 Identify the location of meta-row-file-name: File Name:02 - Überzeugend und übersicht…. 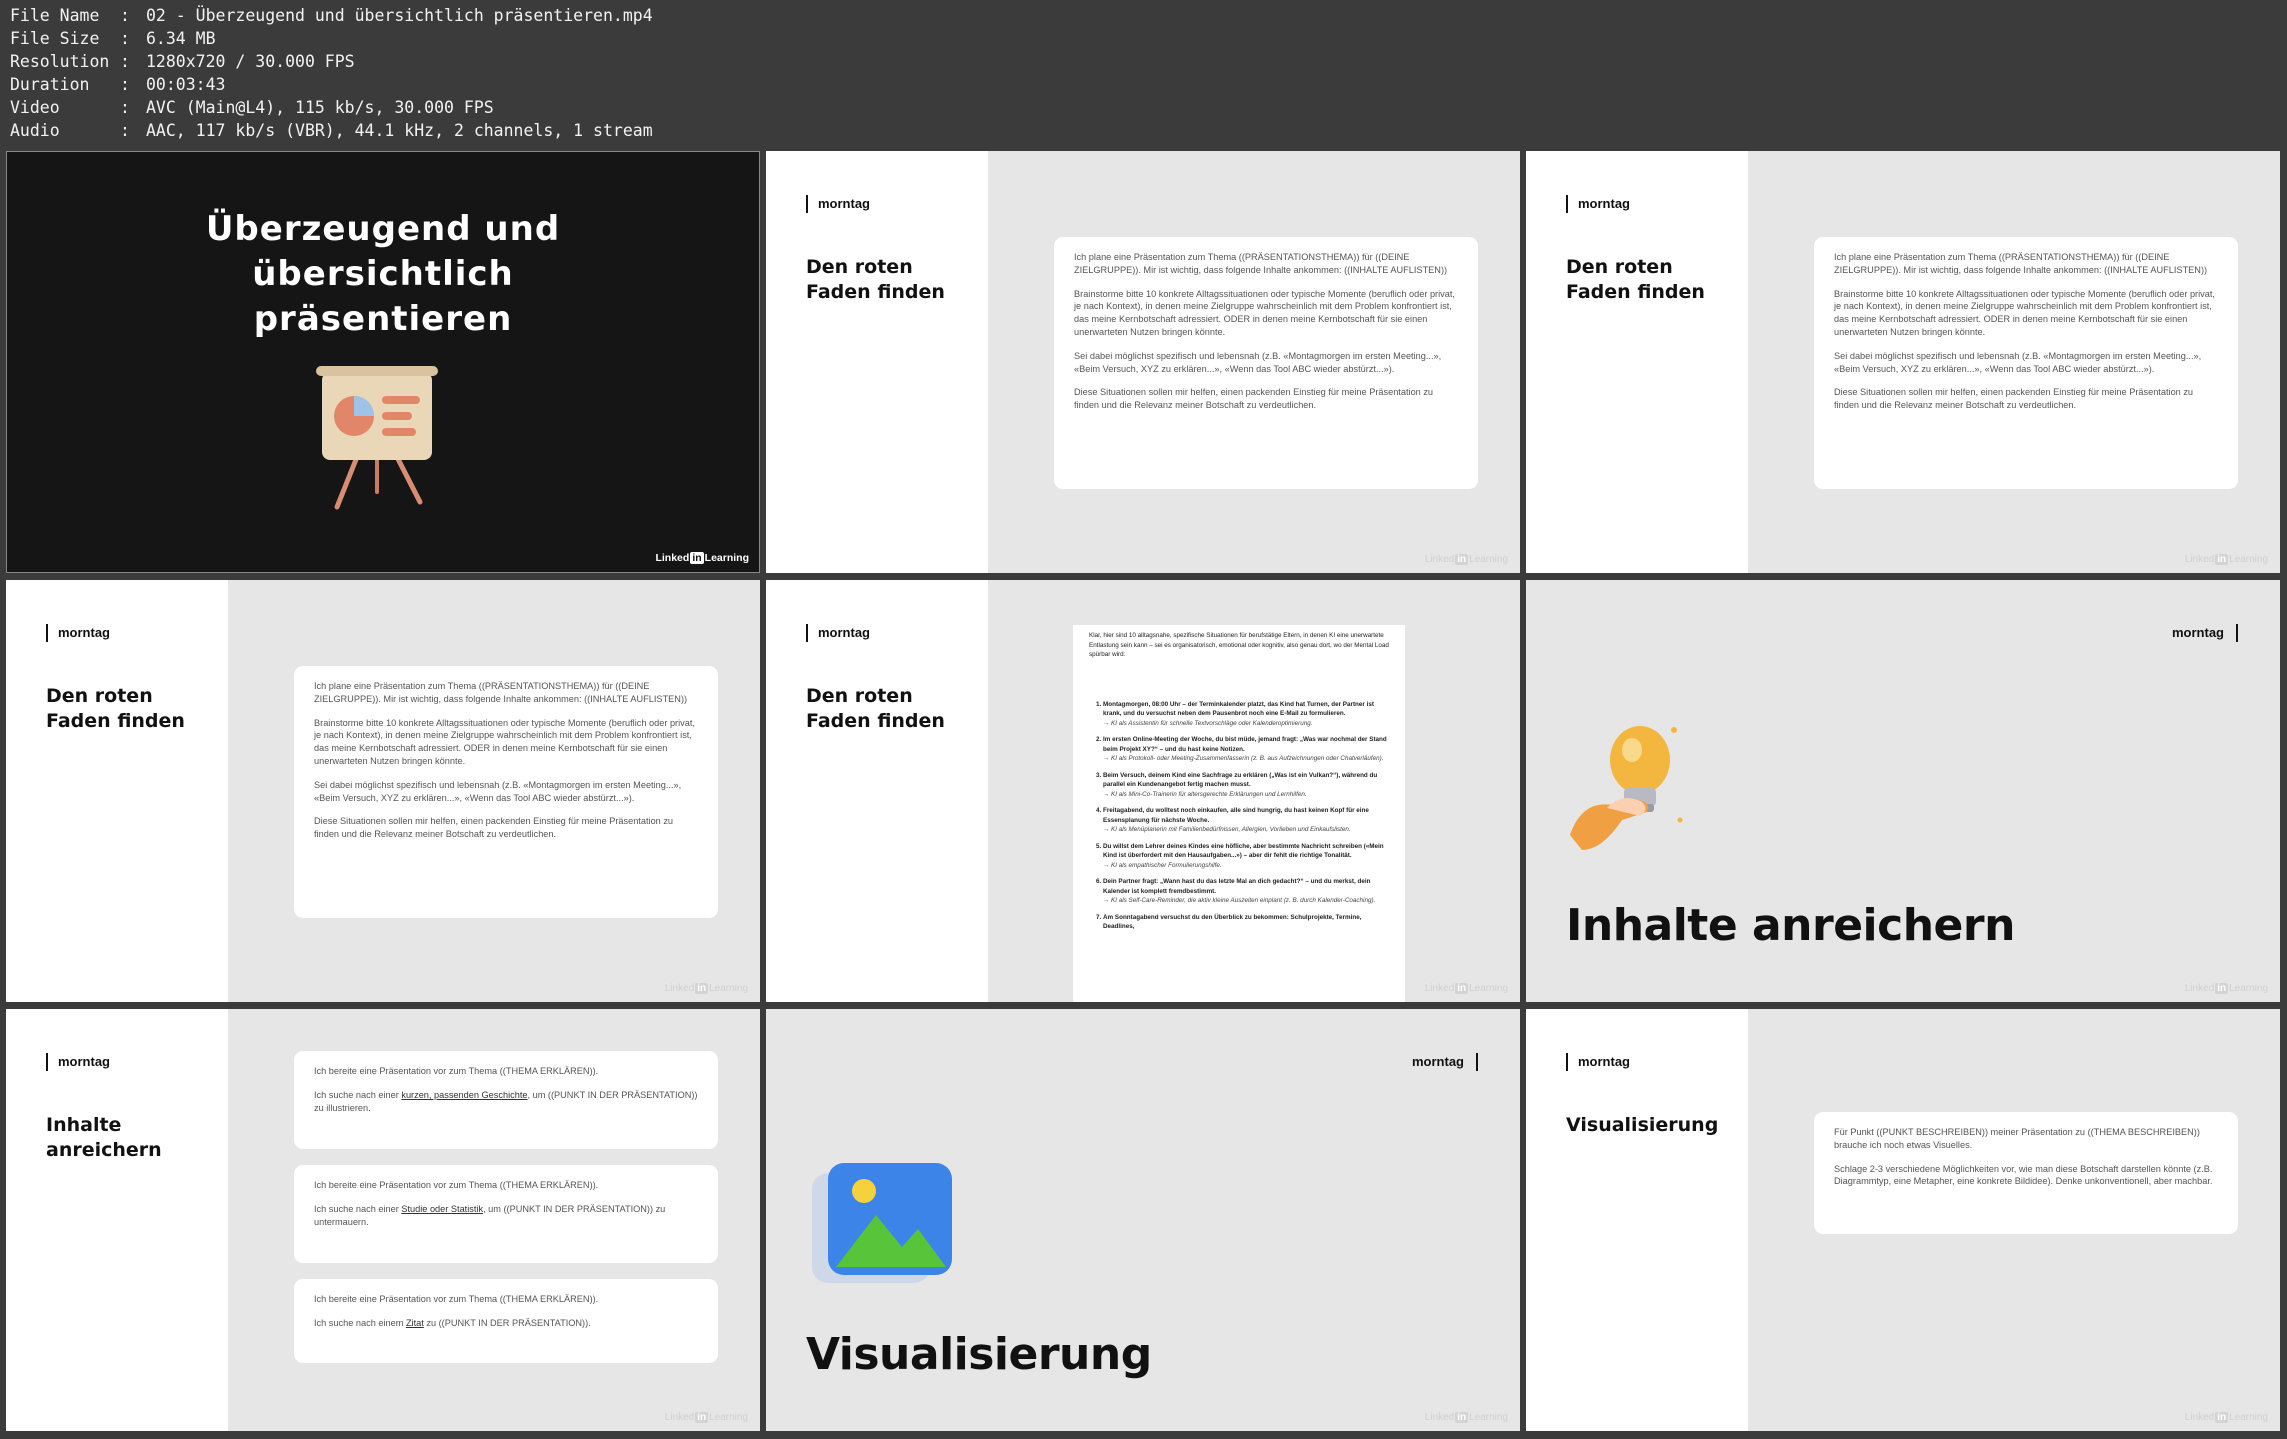
(331, 15).